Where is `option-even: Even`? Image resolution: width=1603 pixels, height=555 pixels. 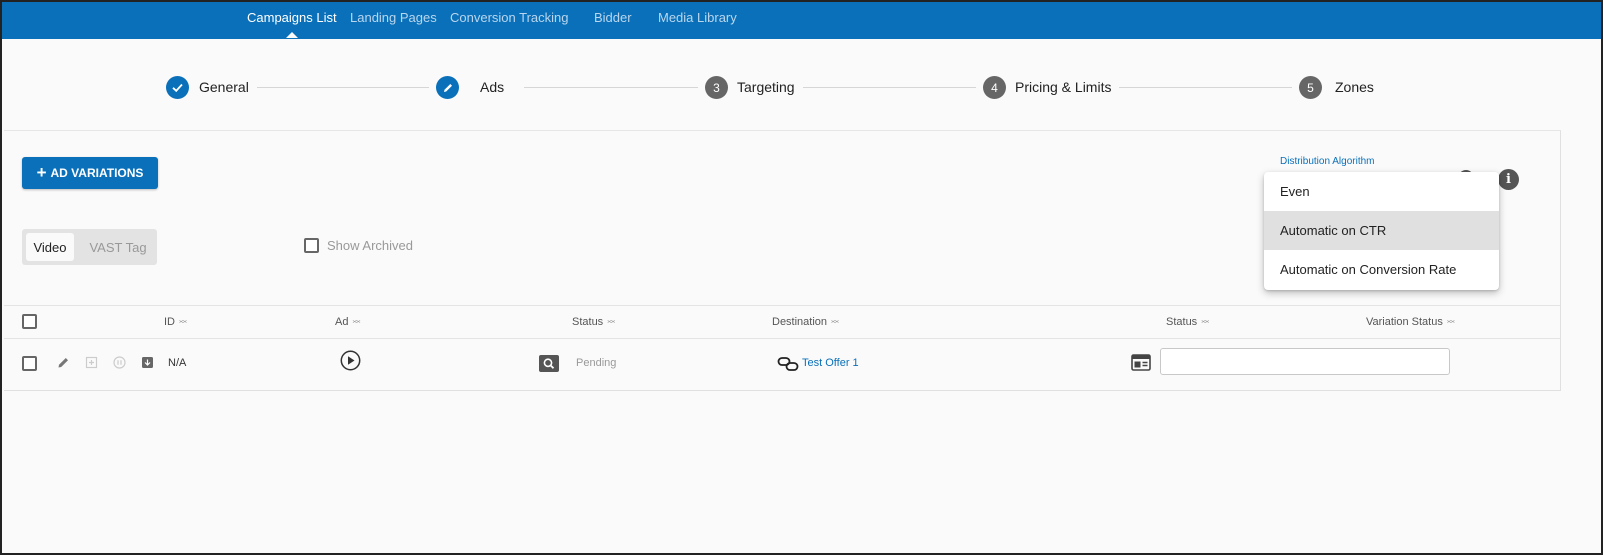
option-even: Even is located at coordinates (1381, 191).